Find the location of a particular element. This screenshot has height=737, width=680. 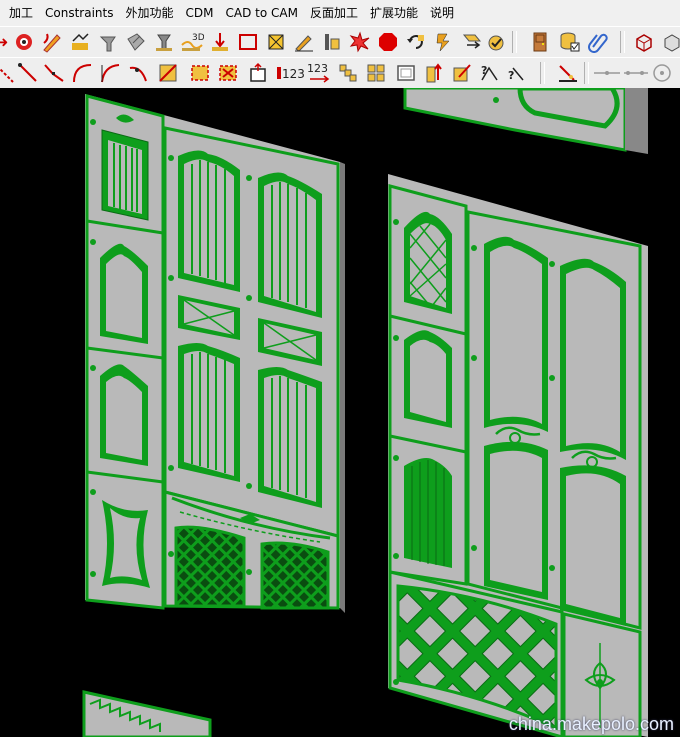

engrave-icon is located at coordinates (304, 42).